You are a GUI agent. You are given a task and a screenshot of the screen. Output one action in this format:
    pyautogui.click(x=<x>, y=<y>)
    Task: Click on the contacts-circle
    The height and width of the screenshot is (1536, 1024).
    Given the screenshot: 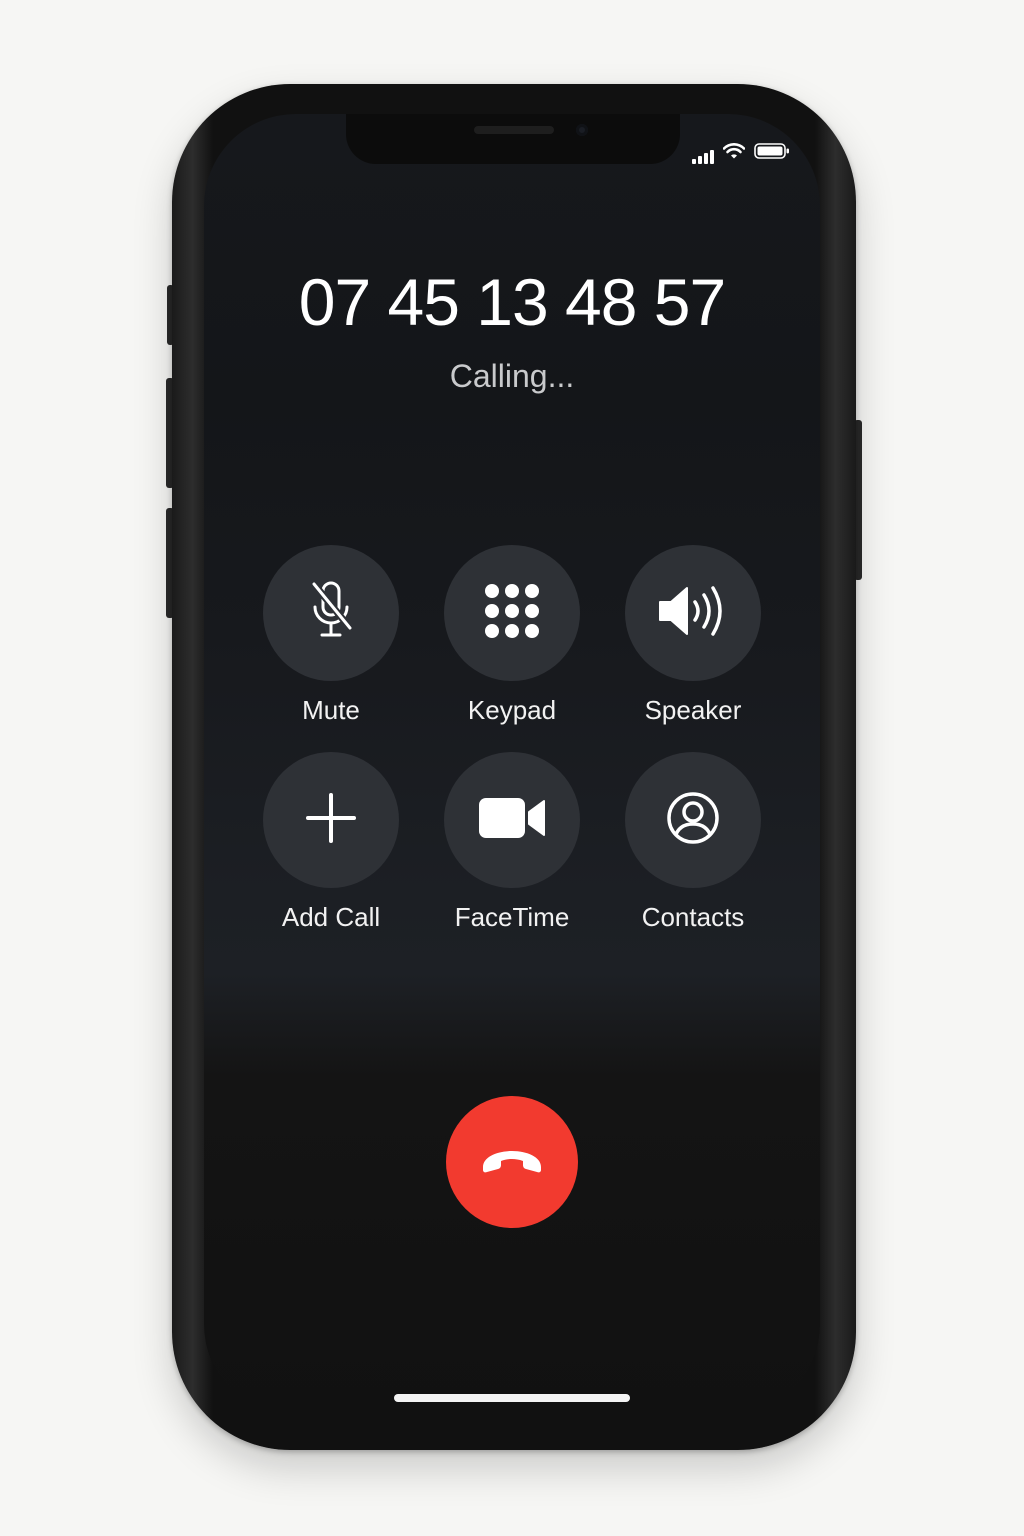 What is the action you would take?
    pyautogui.click(x=693, y=820)
    